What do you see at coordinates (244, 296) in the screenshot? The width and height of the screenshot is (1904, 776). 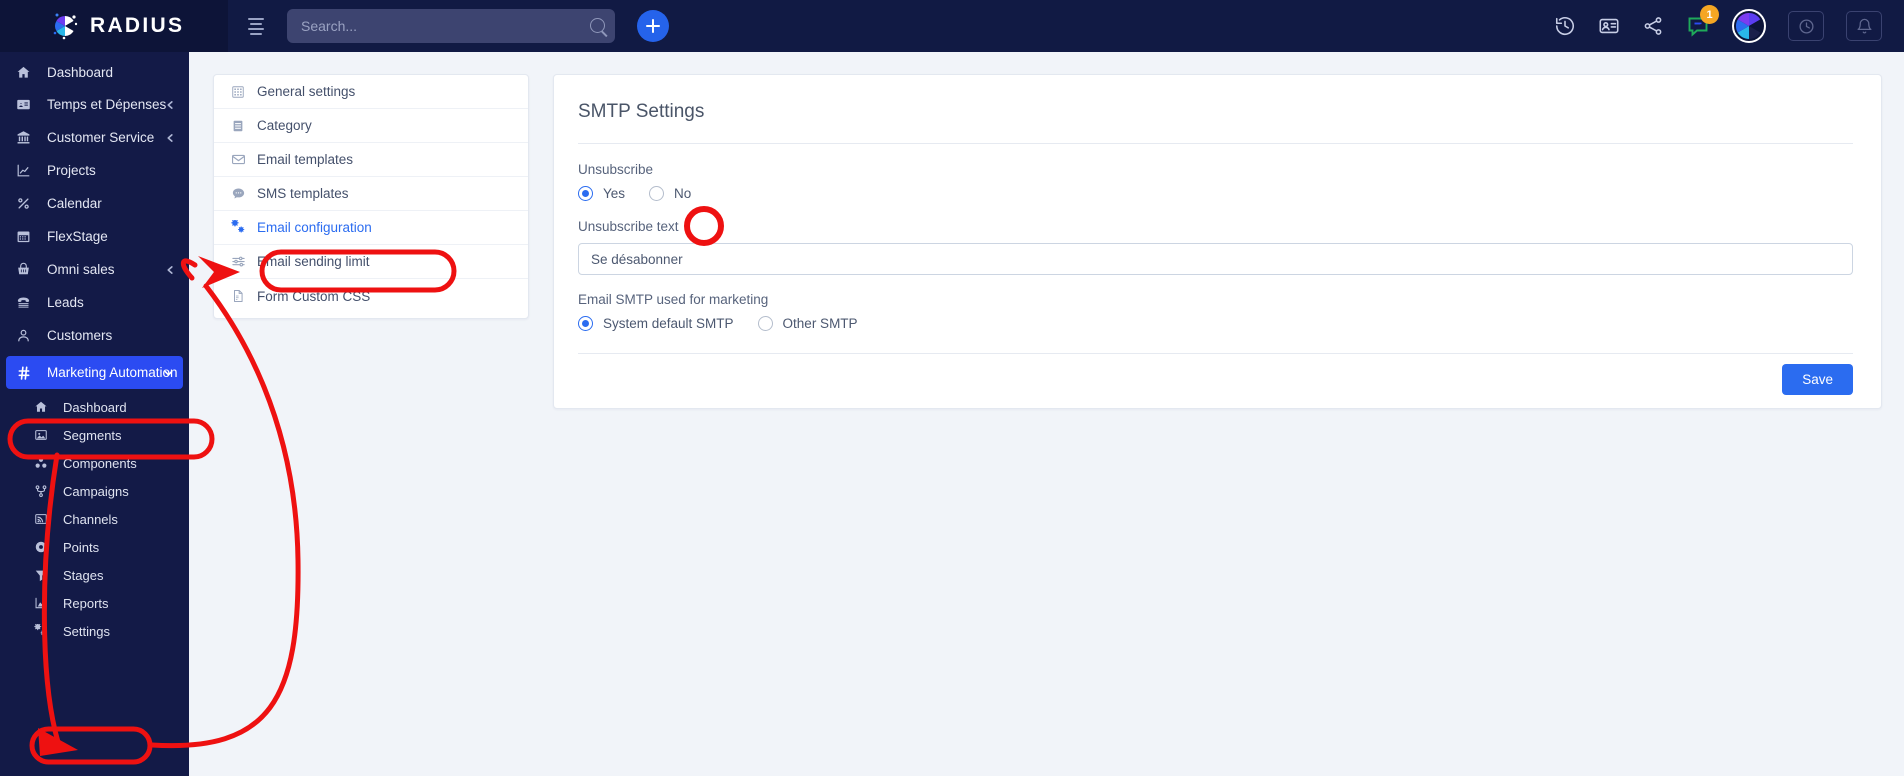 I see `css-file-icon` at bounding box center [244, 296].